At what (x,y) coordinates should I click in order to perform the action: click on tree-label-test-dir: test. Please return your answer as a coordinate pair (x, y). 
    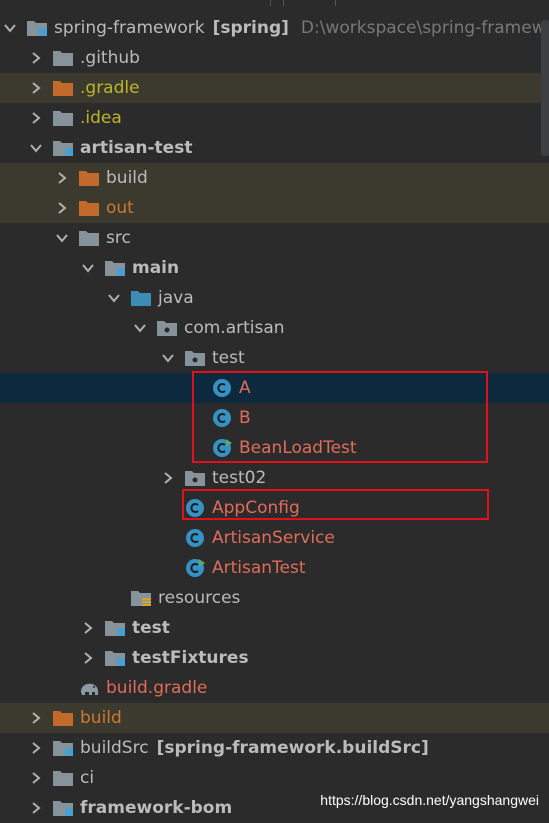
    Looking at the image, I should click on (151, 628).